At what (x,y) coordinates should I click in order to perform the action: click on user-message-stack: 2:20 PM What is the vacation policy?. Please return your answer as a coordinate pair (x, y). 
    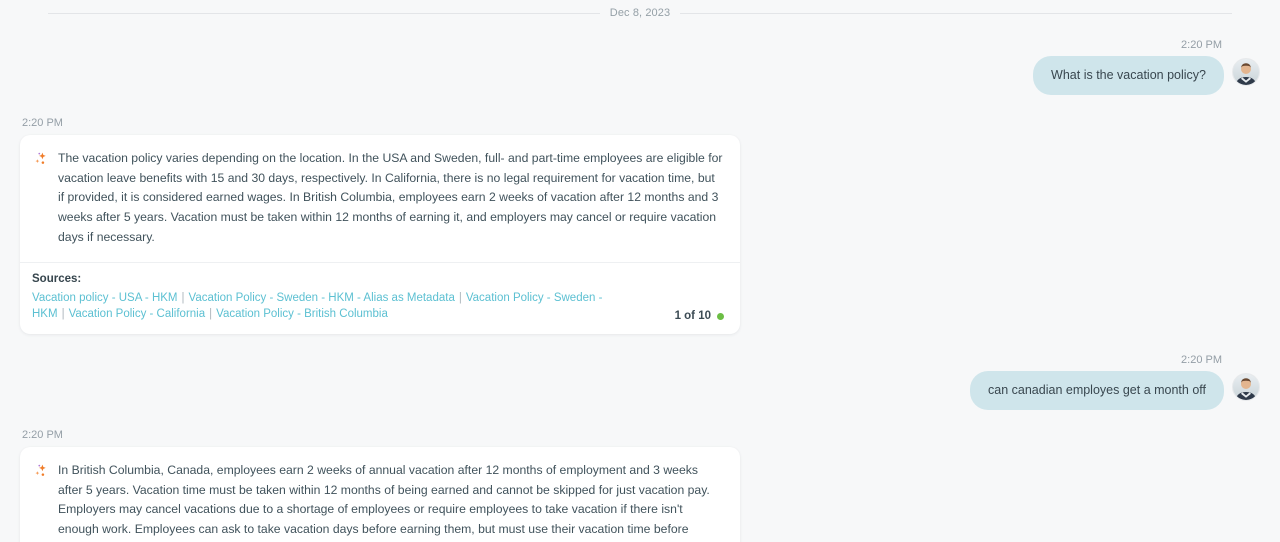
    Looking at the image, I should click on (1128, 67).